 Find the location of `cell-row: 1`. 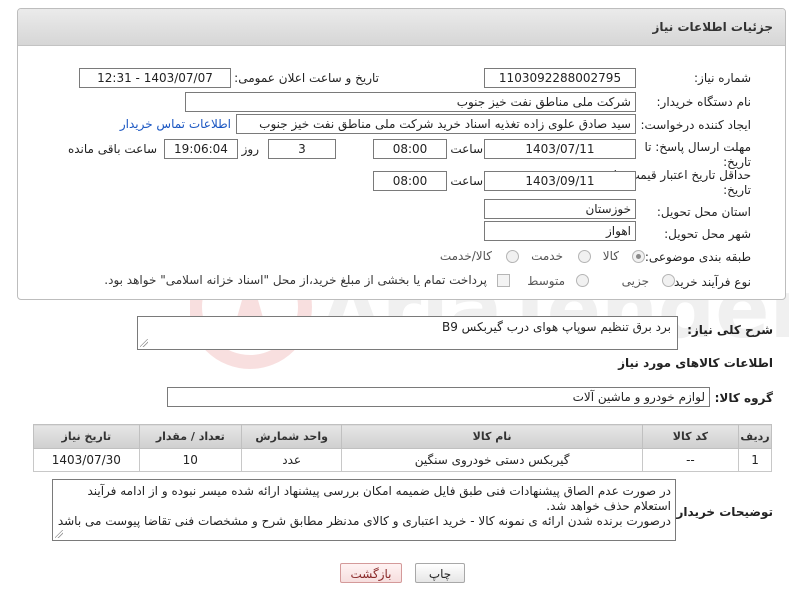

cell-row: 1 is located at coordinates (755, 460).